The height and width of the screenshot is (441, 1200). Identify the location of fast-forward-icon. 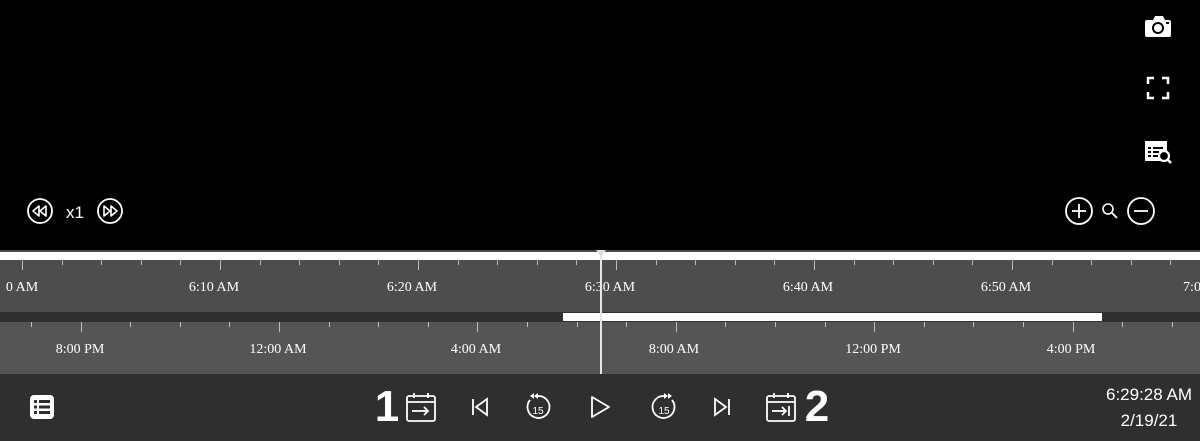
(110, 213).